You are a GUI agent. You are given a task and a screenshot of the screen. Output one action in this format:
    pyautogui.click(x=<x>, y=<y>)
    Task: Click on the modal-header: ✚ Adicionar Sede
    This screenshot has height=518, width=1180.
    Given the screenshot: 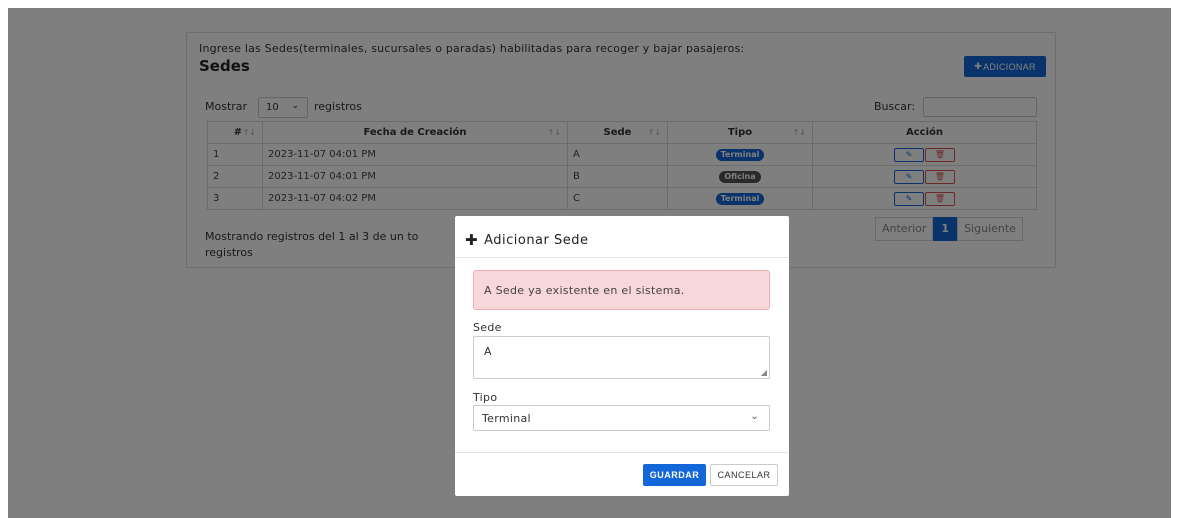 What is the action you would take?
    pyautogui.click(x=622, y=237)
    